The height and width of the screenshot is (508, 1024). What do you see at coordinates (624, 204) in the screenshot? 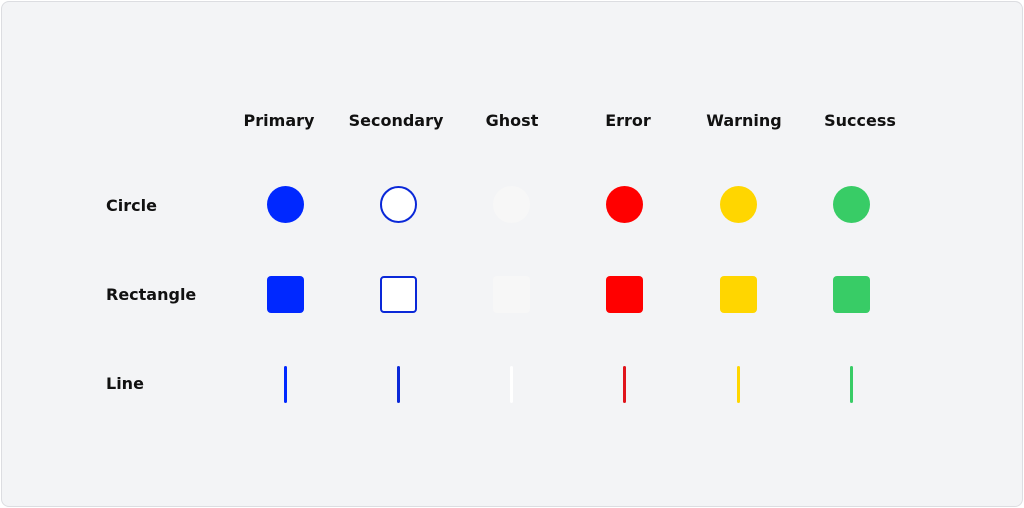
I see `circle-error` at bounding box center [624, 204].